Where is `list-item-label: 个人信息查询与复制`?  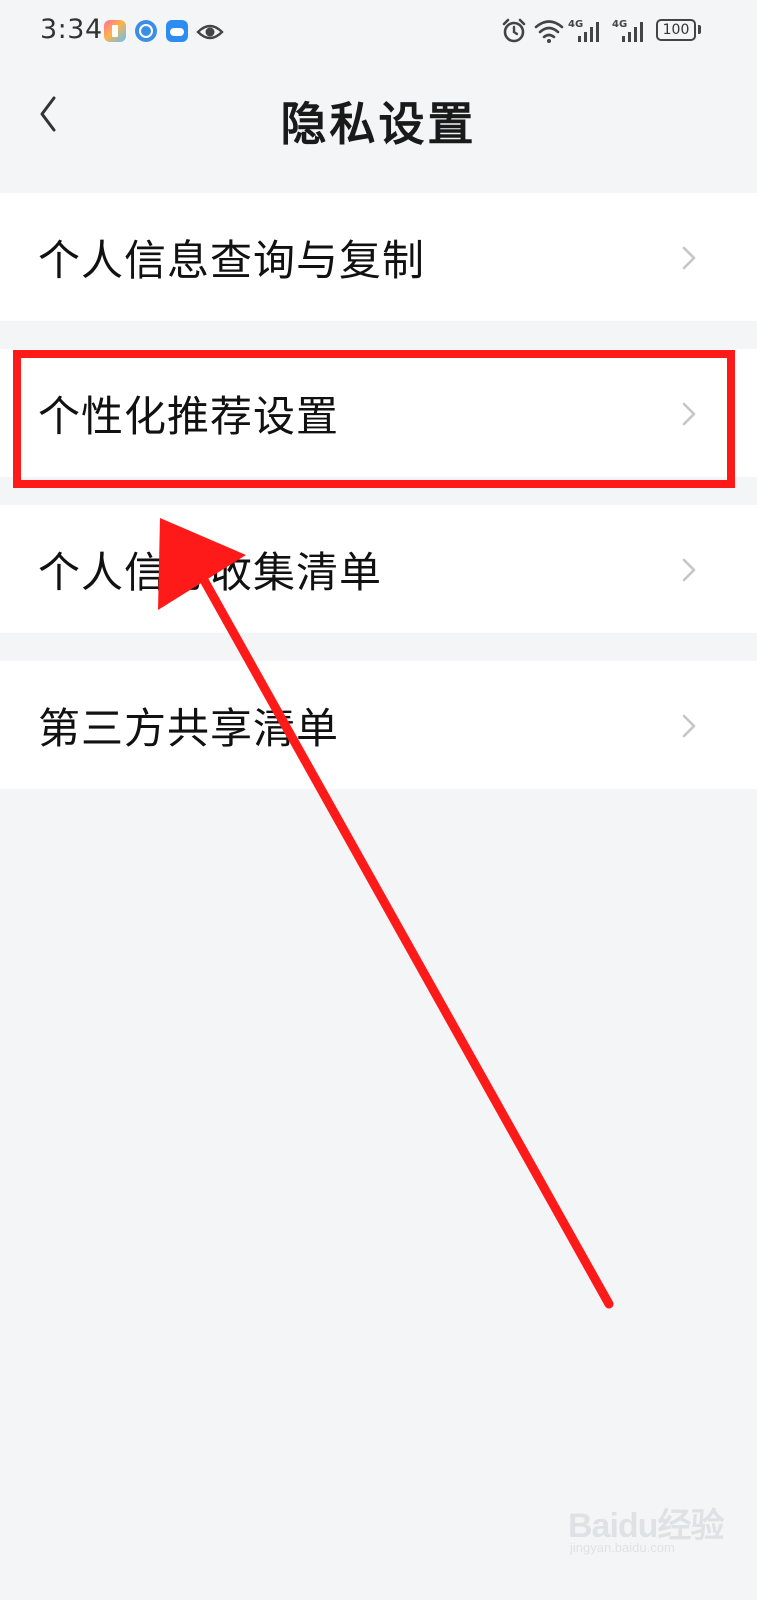 list-item-label: 个人信息查询与复制 is located at coordinates (232, 260).